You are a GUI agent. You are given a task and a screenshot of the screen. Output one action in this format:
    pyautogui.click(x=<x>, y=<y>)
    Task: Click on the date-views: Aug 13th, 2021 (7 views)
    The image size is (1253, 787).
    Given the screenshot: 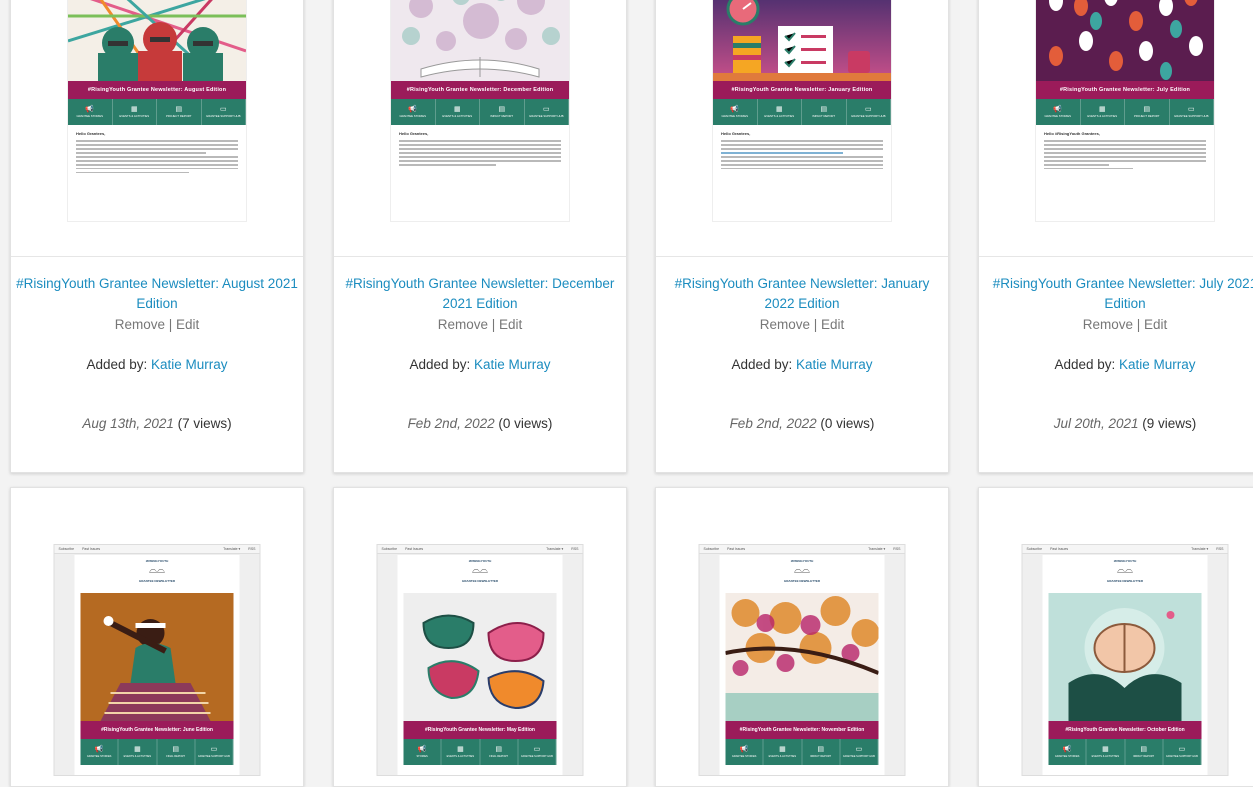 What is the action you would take?
    pyautogui.click(x=157, y=423)
    